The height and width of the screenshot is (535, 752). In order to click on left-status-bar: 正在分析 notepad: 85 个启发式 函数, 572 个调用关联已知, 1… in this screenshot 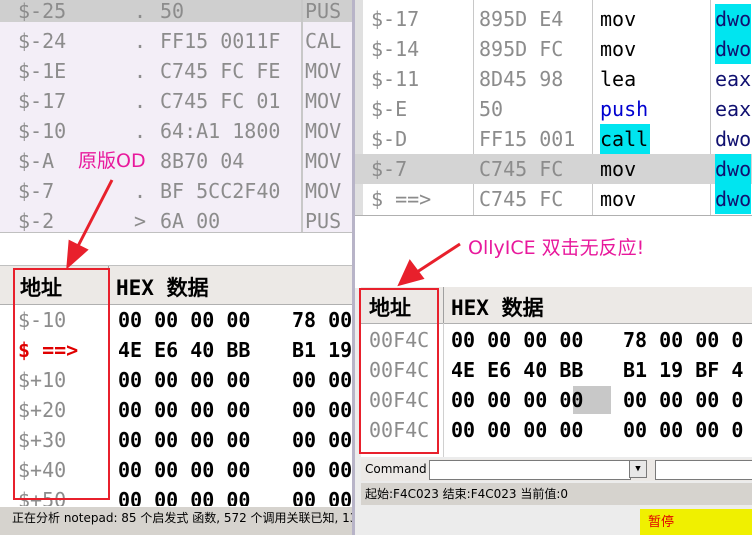, I will do `click(176, 521)`.